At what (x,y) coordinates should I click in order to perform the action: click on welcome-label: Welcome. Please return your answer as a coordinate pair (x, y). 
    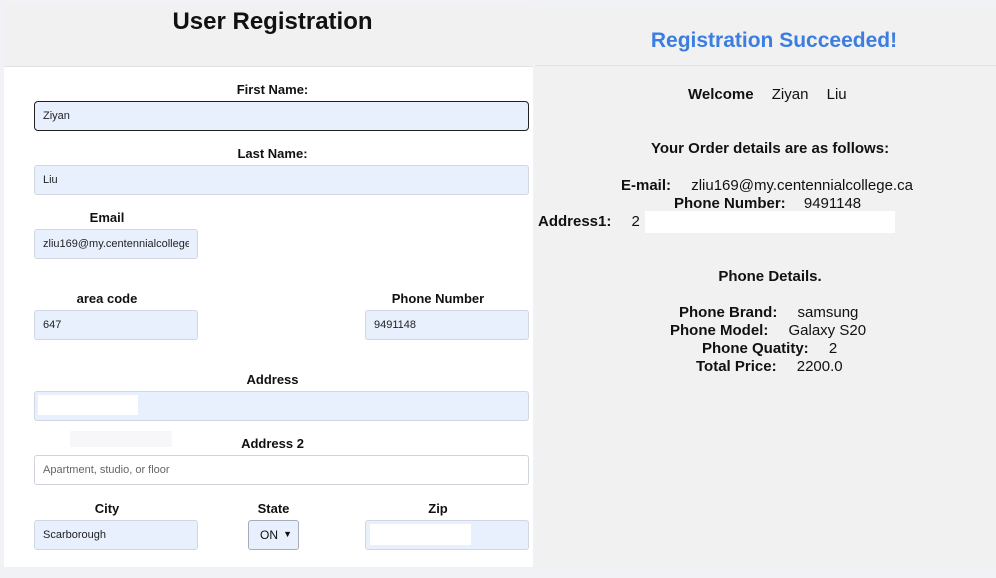
    Looking at the image, I should click on (721, 94).